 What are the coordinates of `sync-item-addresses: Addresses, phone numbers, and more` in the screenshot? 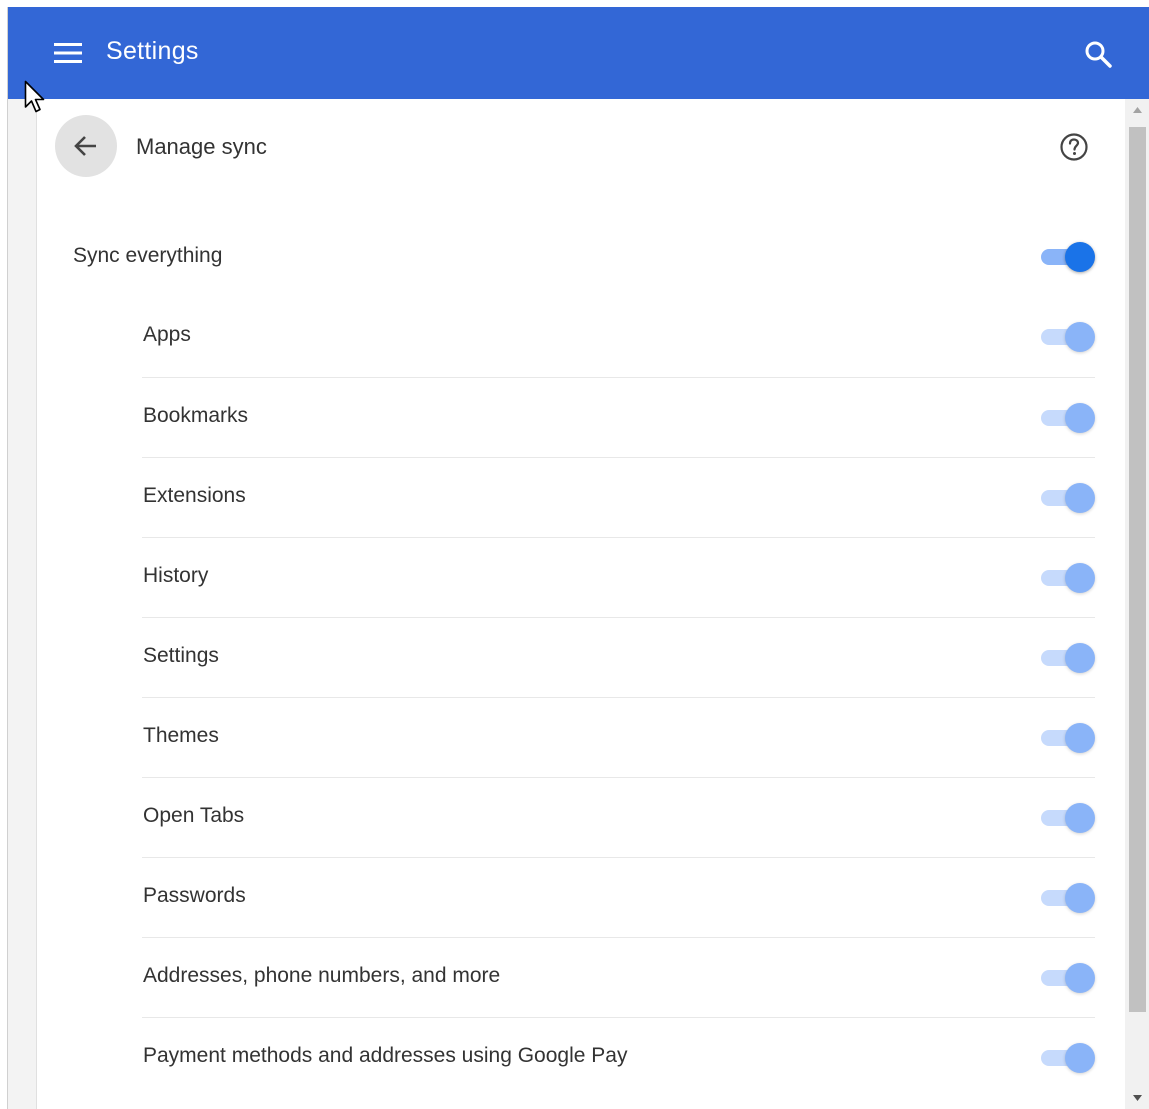 It's located at (618, 977).